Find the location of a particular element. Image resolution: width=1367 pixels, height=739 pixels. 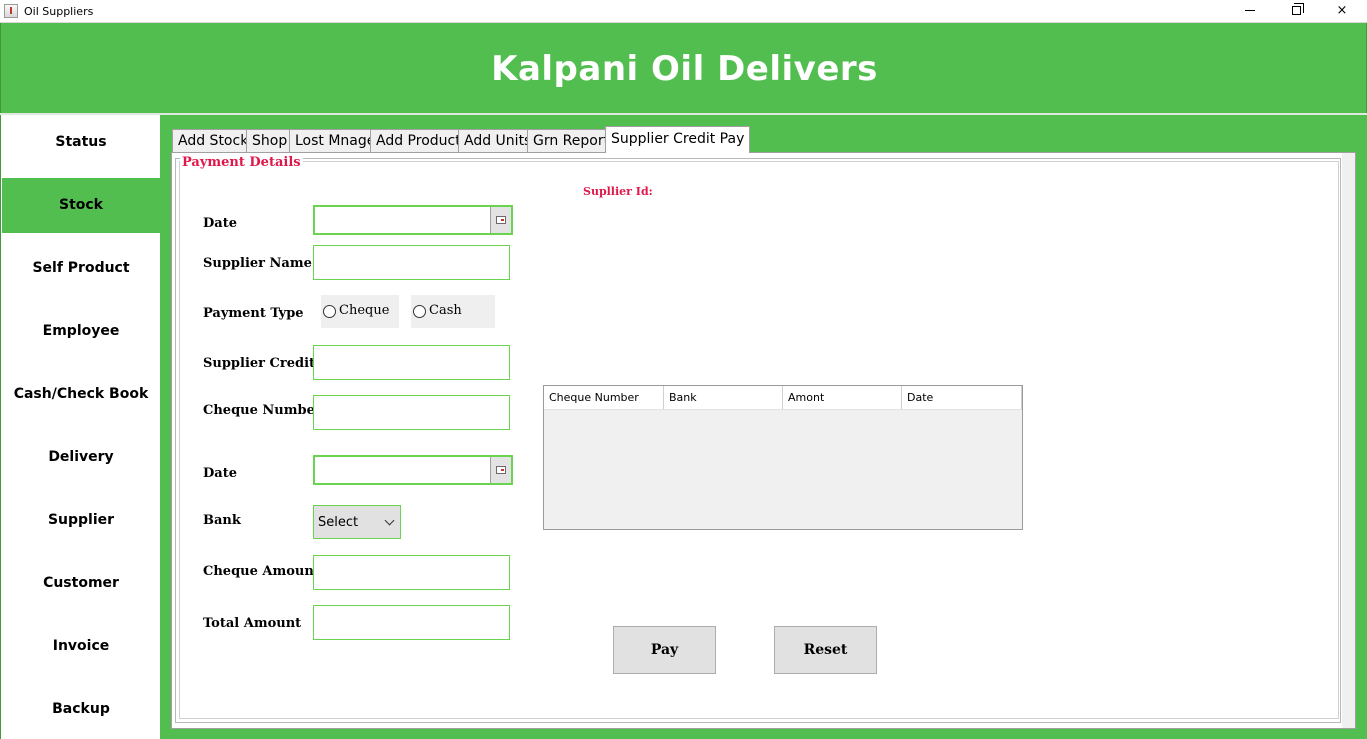

cash-radio-label: Cash is located at coordinates (445, 310).